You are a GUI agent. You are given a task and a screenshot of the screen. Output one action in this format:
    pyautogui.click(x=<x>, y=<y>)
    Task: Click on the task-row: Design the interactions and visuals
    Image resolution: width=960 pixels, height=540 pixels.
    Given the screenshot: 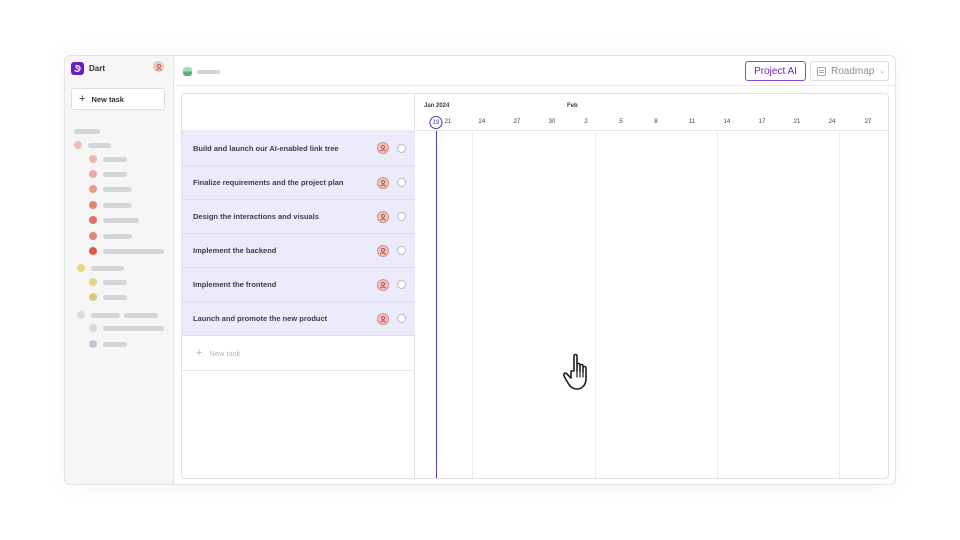 What is the action you would take?
    pyautogui.click(x=298, y=217)
    